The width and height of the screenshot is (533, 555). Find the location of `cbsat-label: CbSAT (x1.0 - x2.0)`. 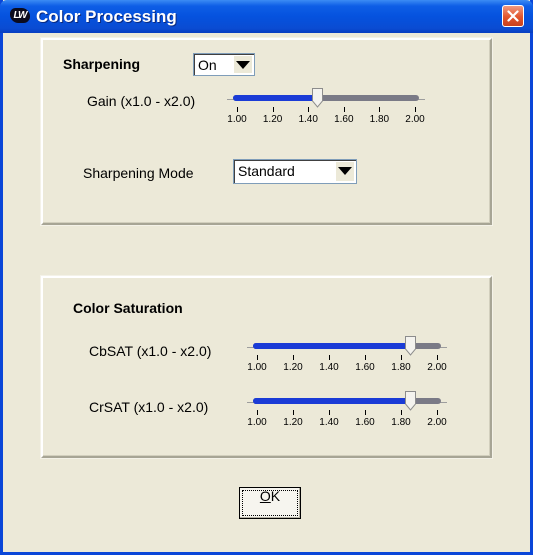

cbsat-label: CbSAT (x1.0 - x2.0) is located at coordinates (150, 351).